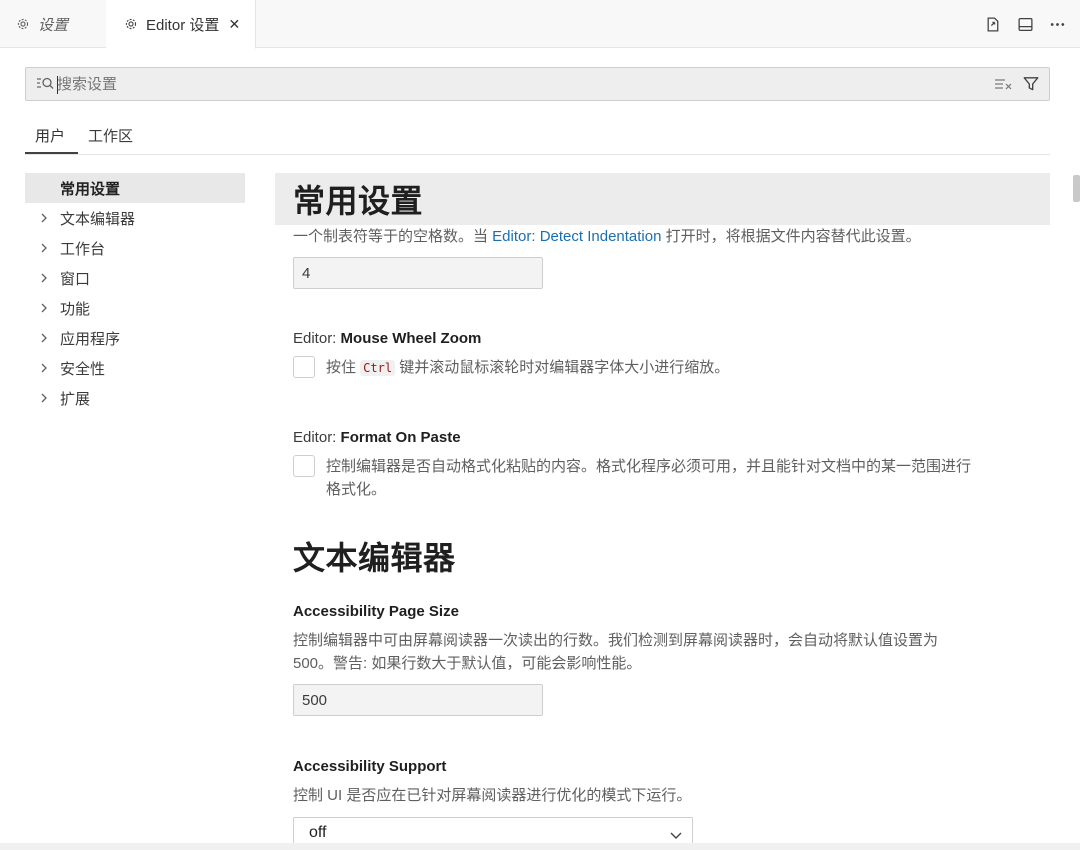 Image resolution: width=1080 pixels, height=850 pixels. Describe the element at coordinates (540, 846) in the screenshot. I see `bottom-bar` at that location.